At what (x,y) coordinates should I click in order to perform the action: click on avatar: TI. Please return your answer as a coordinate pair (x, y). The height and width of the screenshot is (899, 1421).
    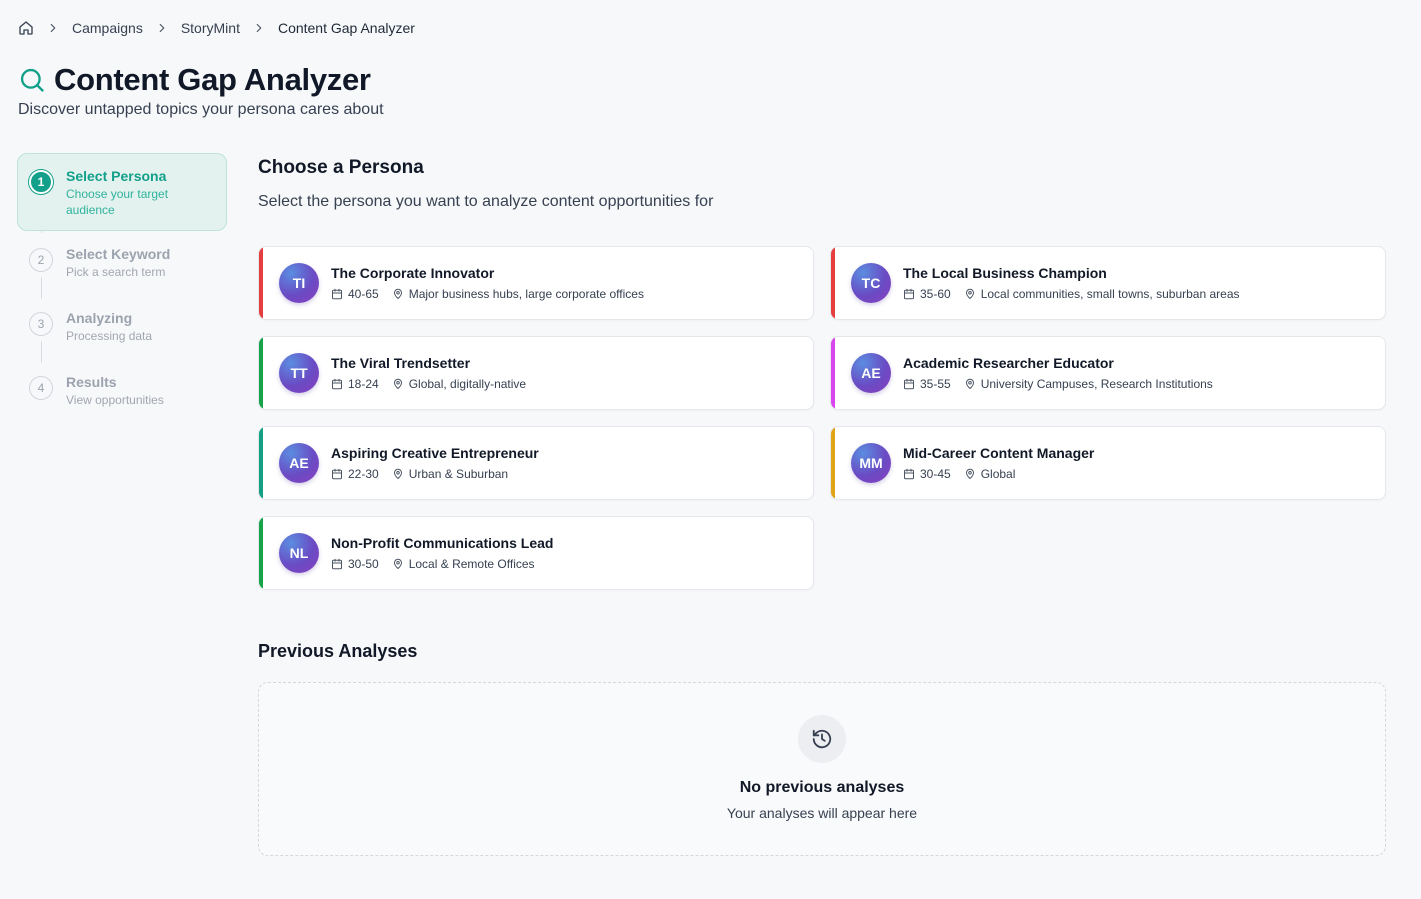
    Looking at the image, I should click on (299, 283).